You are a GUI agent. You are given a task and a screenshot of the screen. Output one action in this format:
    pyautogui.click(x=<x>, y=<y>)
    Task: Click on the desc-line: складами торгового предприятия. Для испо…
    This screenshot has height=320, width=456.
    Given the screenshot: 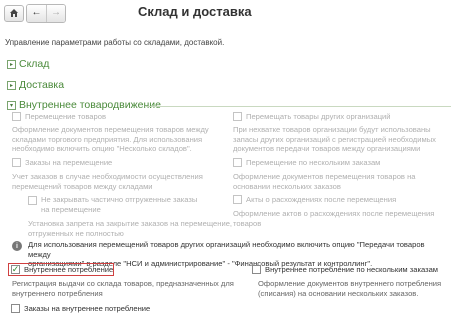 What is the action you would take?
    pyautogui.click(x=107, y=139)
    